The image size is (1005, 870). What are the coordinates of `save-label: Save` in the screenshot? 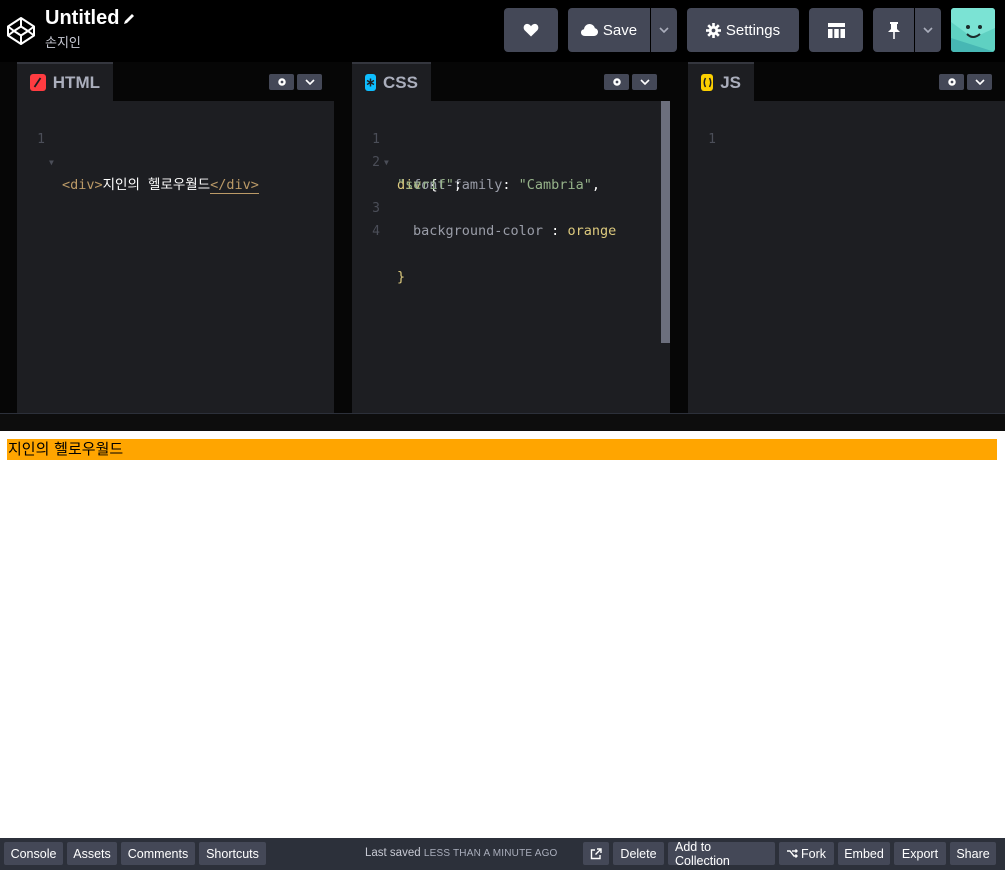 It's located at (620, 30).